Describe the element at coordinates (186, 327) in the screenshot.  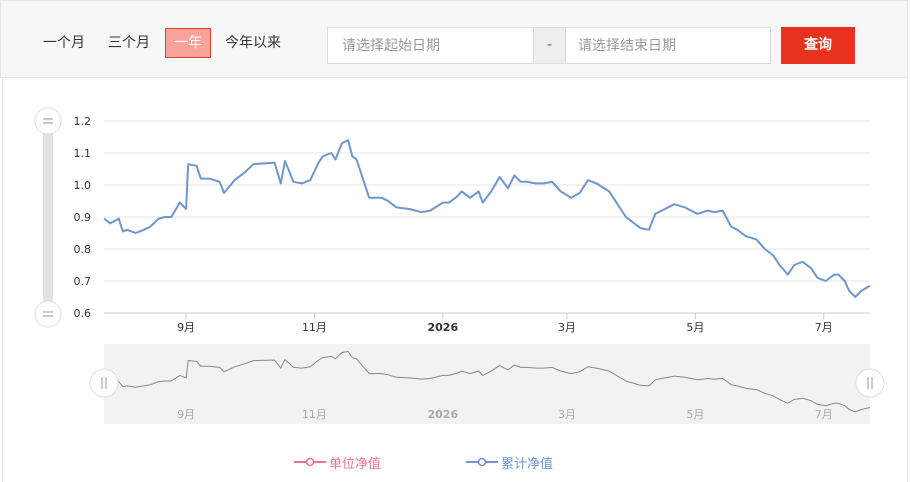
I see `x-tick-label: 9月` at that location.